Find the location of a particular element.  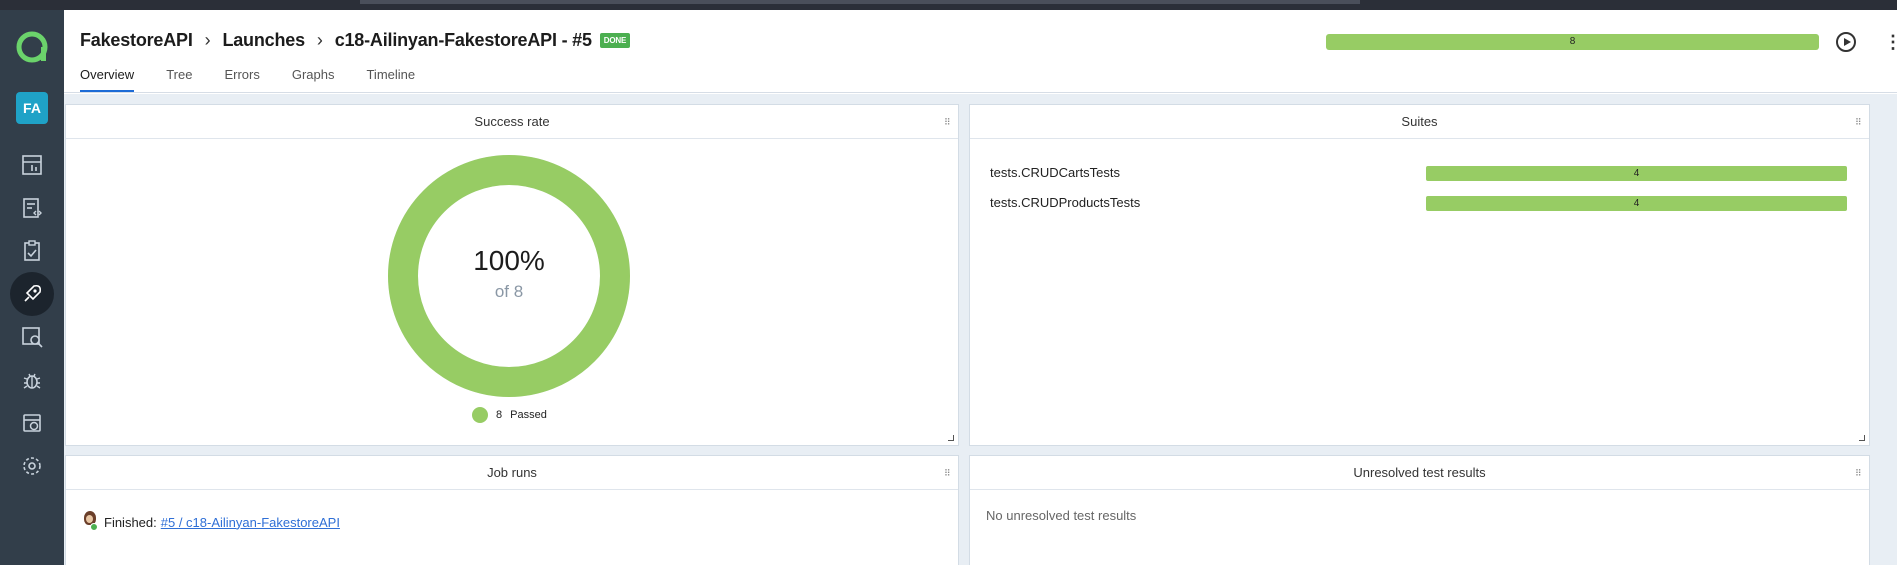

breadcrumb-launches: Launches is located at coordinates (263, 40).